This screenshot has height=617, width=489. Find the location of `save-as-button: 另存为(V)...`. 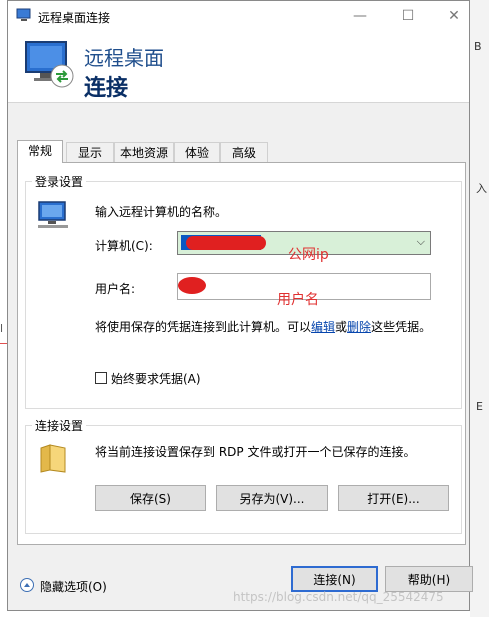

save-as-button: 另存为(V)... is located at coordinates (272, 498).